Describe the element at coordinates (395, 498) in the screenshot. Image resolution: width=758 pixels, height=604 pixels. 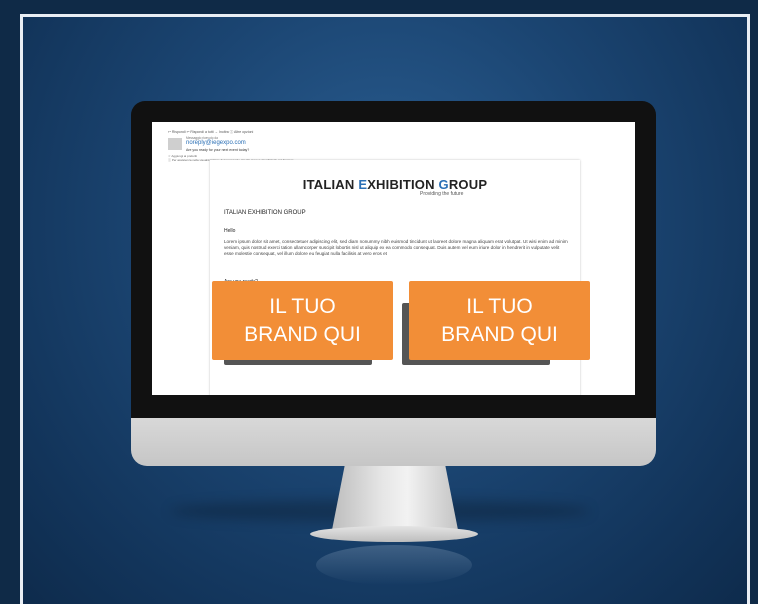
I see `monitor-stand` at that location.